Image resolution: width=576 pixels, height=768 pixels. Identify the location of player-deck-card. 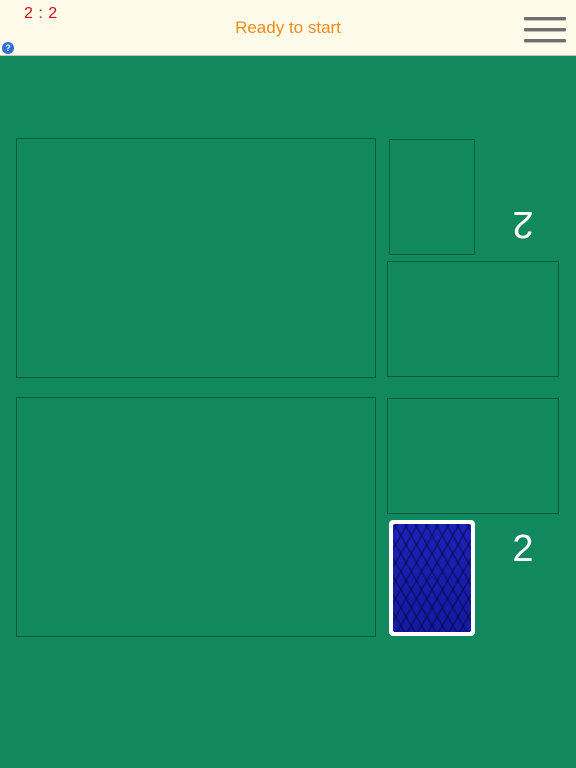
(432, 578).